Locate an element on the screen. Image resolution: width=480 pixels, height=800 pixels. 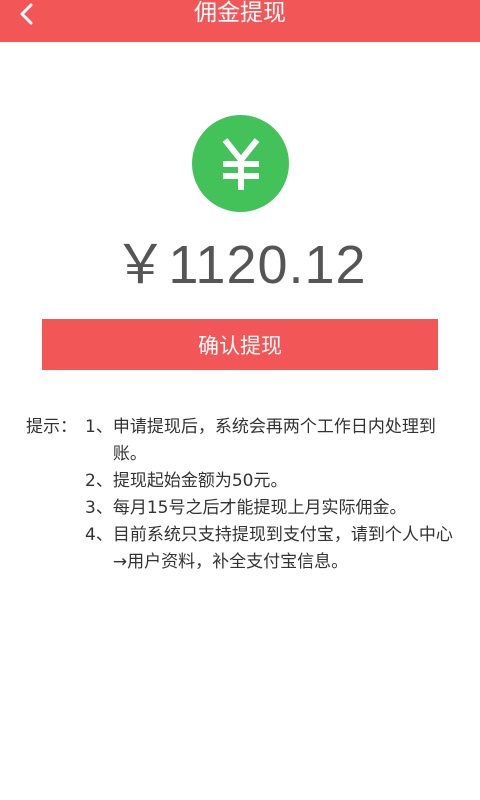
tip-item: 2、 提现起始金额为50元。 is located at coordinates (275, 481).